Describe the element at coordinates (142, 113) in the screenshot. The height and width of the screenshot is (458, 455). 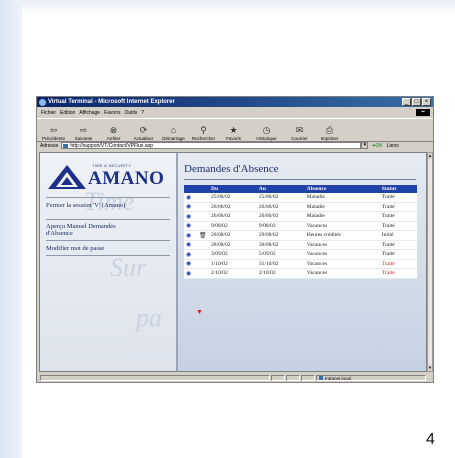
I see `menu-help: ?` at that location.